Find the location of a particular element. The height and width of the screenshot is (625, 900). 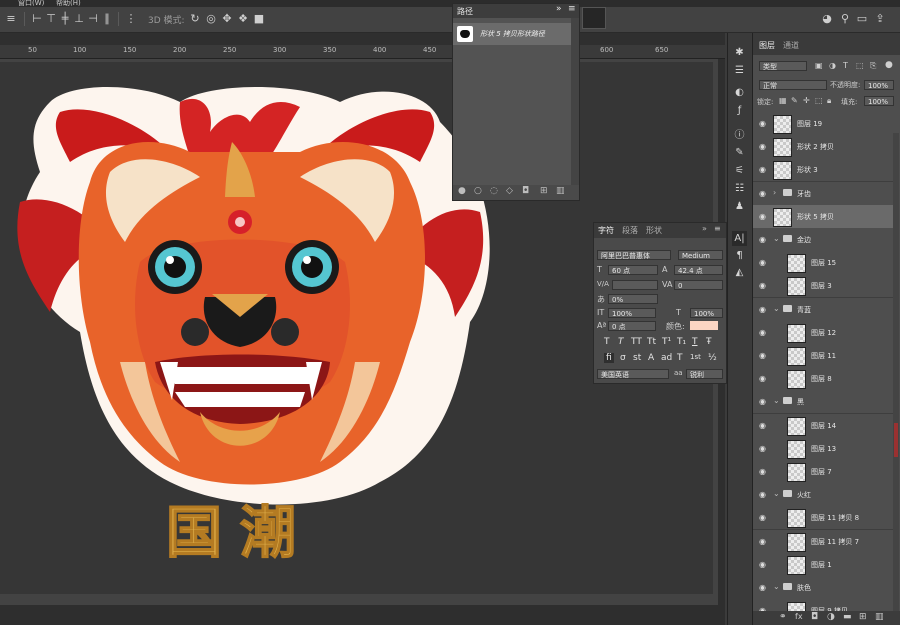

pan-3d-icon: ✥ is located at coordinates (227, 19).